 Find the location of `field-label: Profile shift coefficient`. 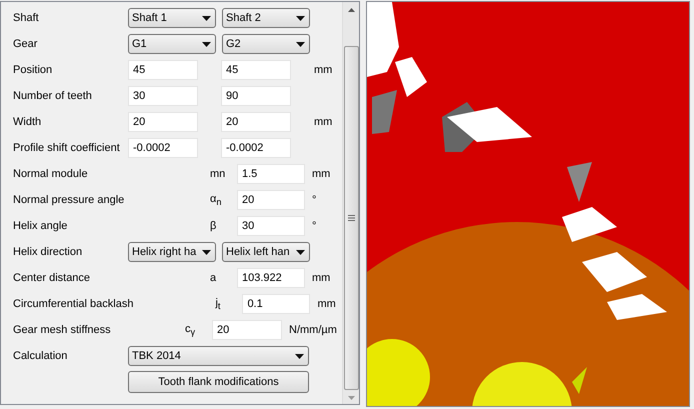

field-label: Profile shift coefficient is located at coordinates (67, 148).